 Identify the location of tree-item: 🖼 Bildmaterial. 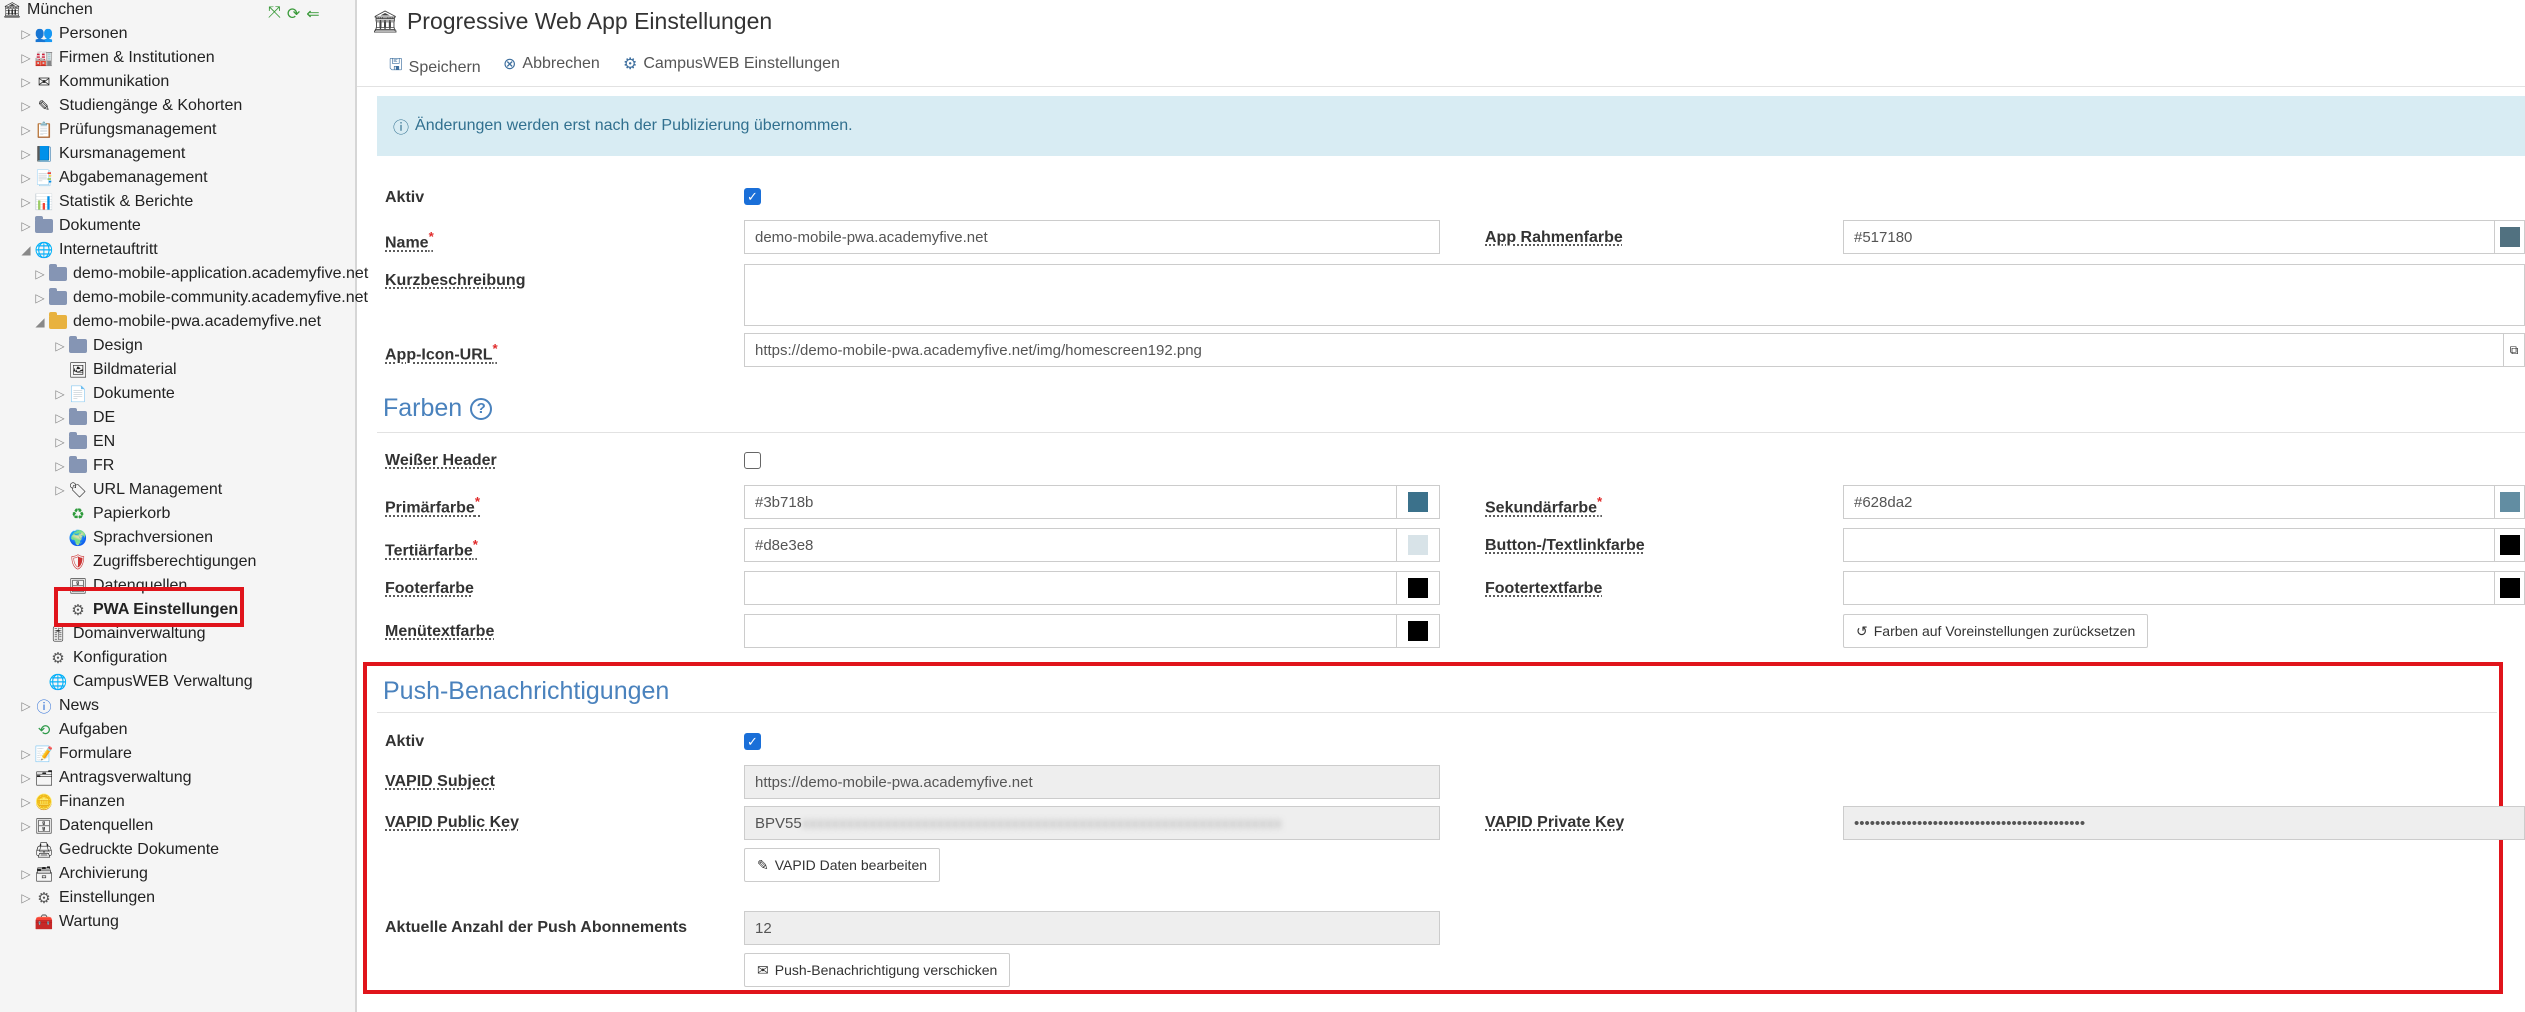
(115, 370).